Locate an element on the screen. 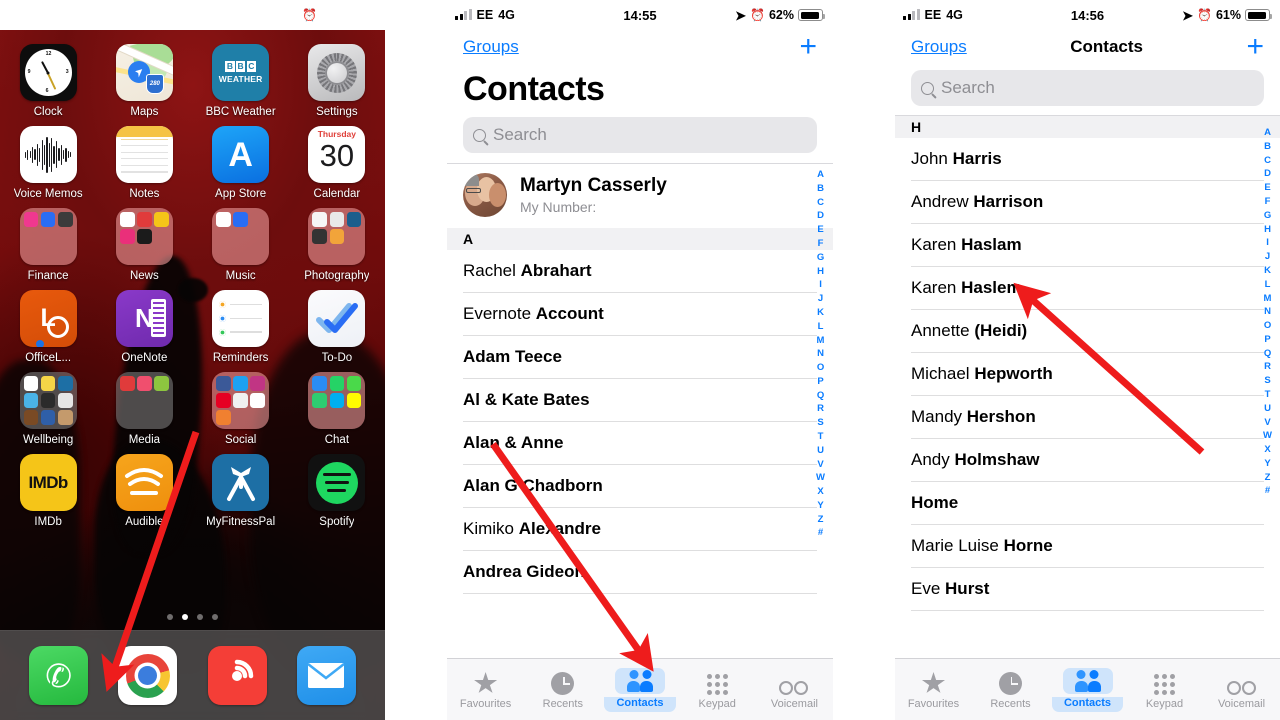  folder-music: Music is located at coordinates (241, 241).